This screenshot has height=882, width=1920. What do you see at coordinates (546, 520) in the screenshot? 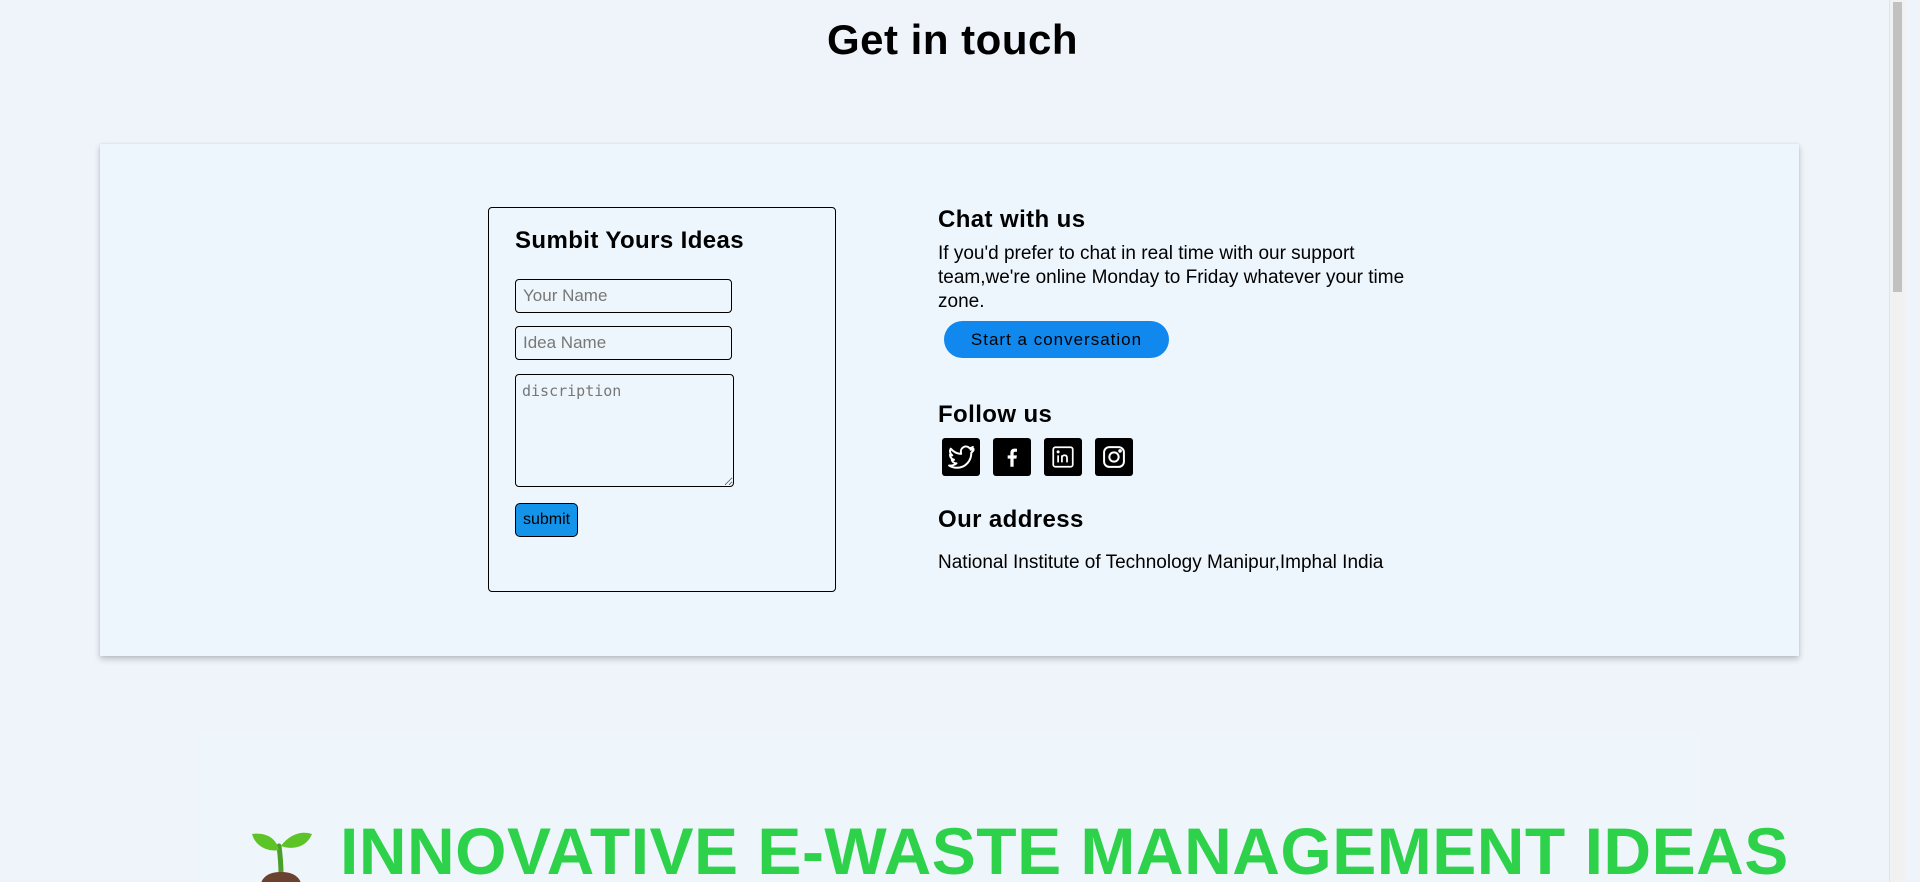
I see `submit-button: submit` at bounding box center [546, 520].